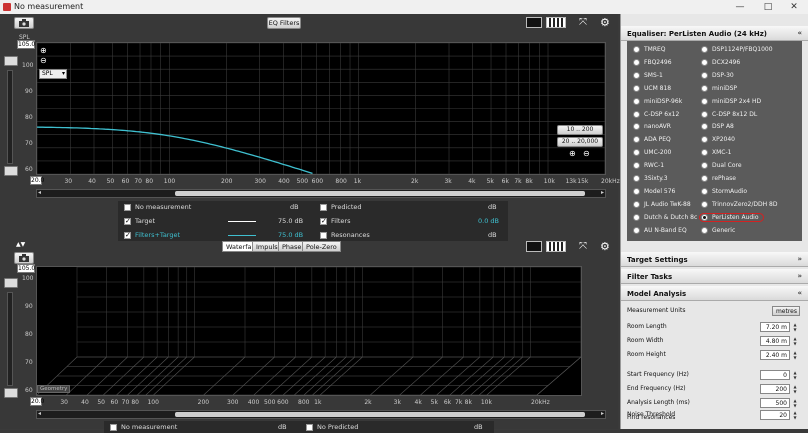 Image resolution: width=808 pixels, height=433 pixels. I want to click on equaliser-option: SMS-1, so click(648, 75).